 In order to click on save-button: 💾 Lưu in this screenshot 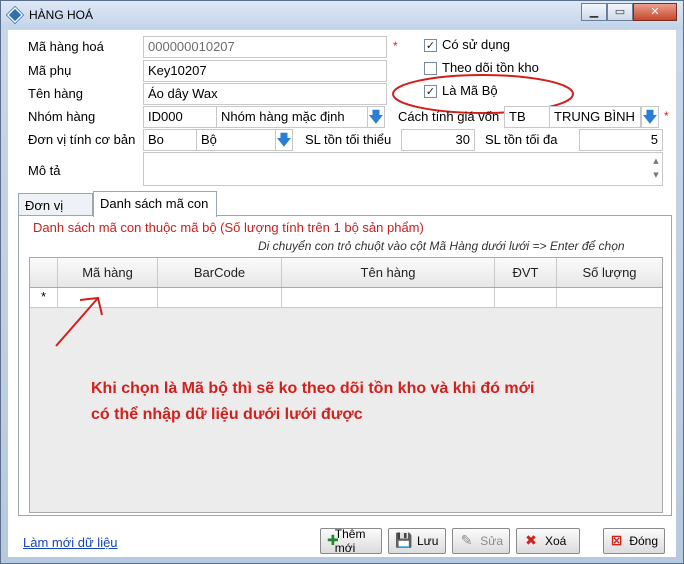, I will do `click(417, 541)`.